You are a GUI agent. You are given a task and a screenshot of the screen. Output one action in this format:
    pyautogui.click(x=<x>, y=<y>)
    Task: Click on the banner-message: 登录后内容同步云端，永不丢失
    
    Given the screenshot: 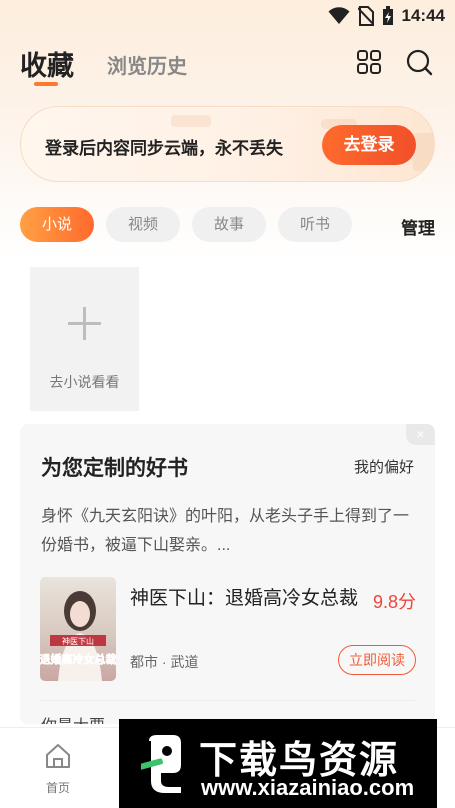 What is the action you would take?
    pyautogui.click(x=164, y=148)
    